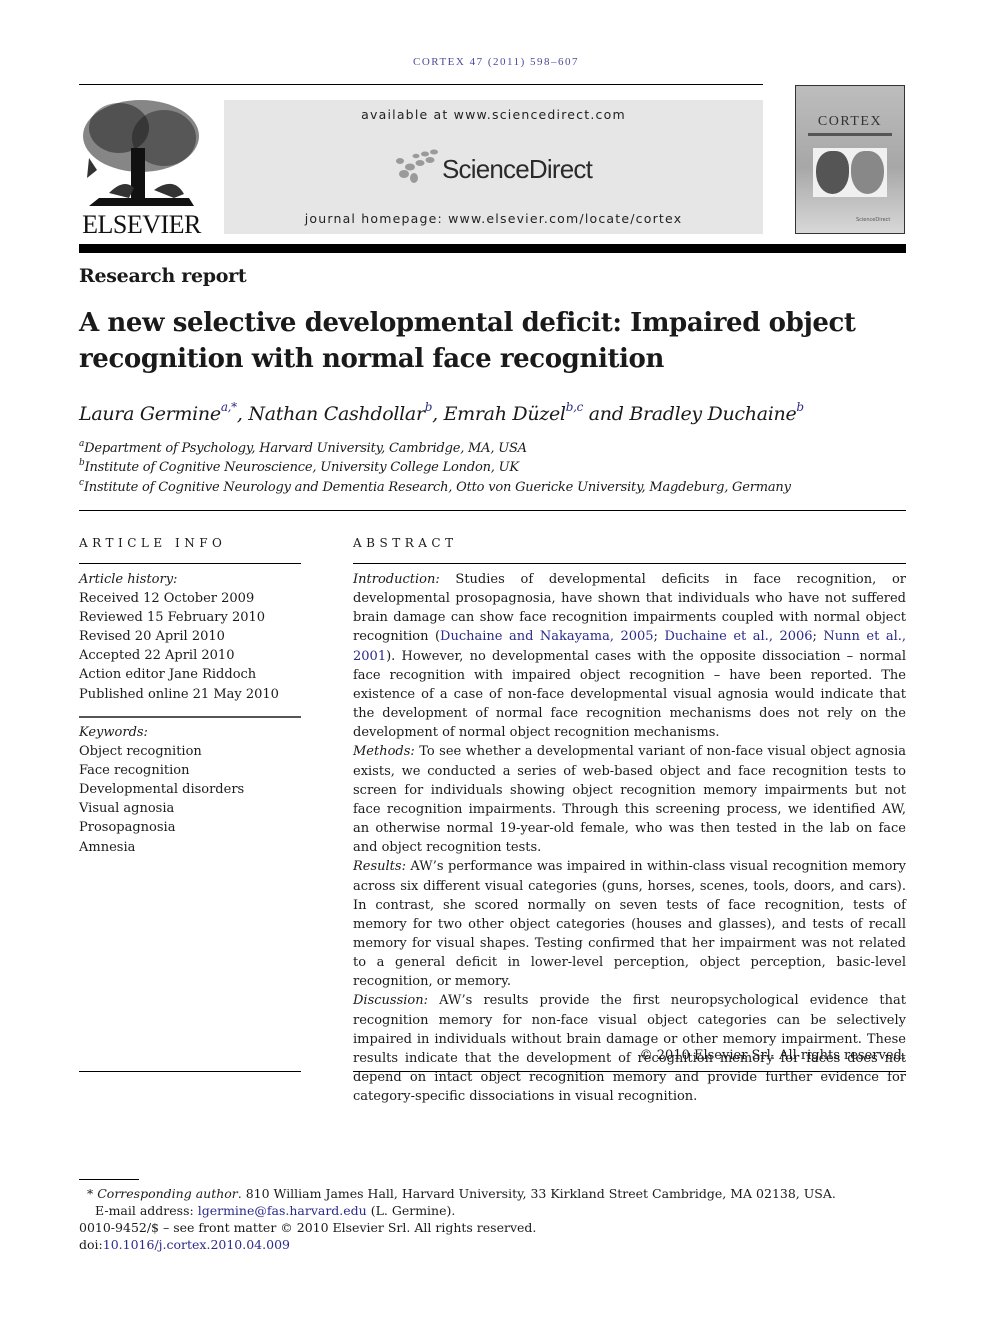 This screenshot has width=992, height=1323. Describe the element at coordinates (492, 510) in the screenshot. I see `title-block-rule` at that location.